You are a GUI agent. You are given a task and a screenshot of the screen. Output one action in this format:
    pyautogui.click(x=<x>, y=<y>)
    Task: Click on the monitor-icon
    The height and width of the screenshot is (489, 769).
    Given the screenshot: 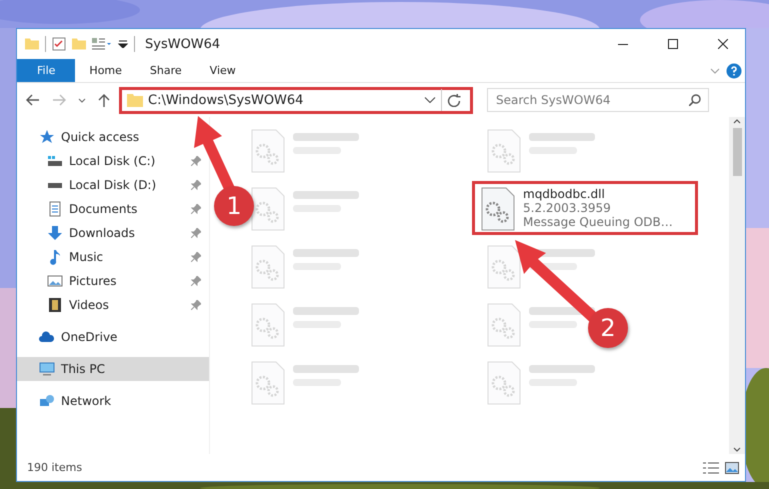 What is the action you would take?
    pyautogui.click(x=47, y=369)
    